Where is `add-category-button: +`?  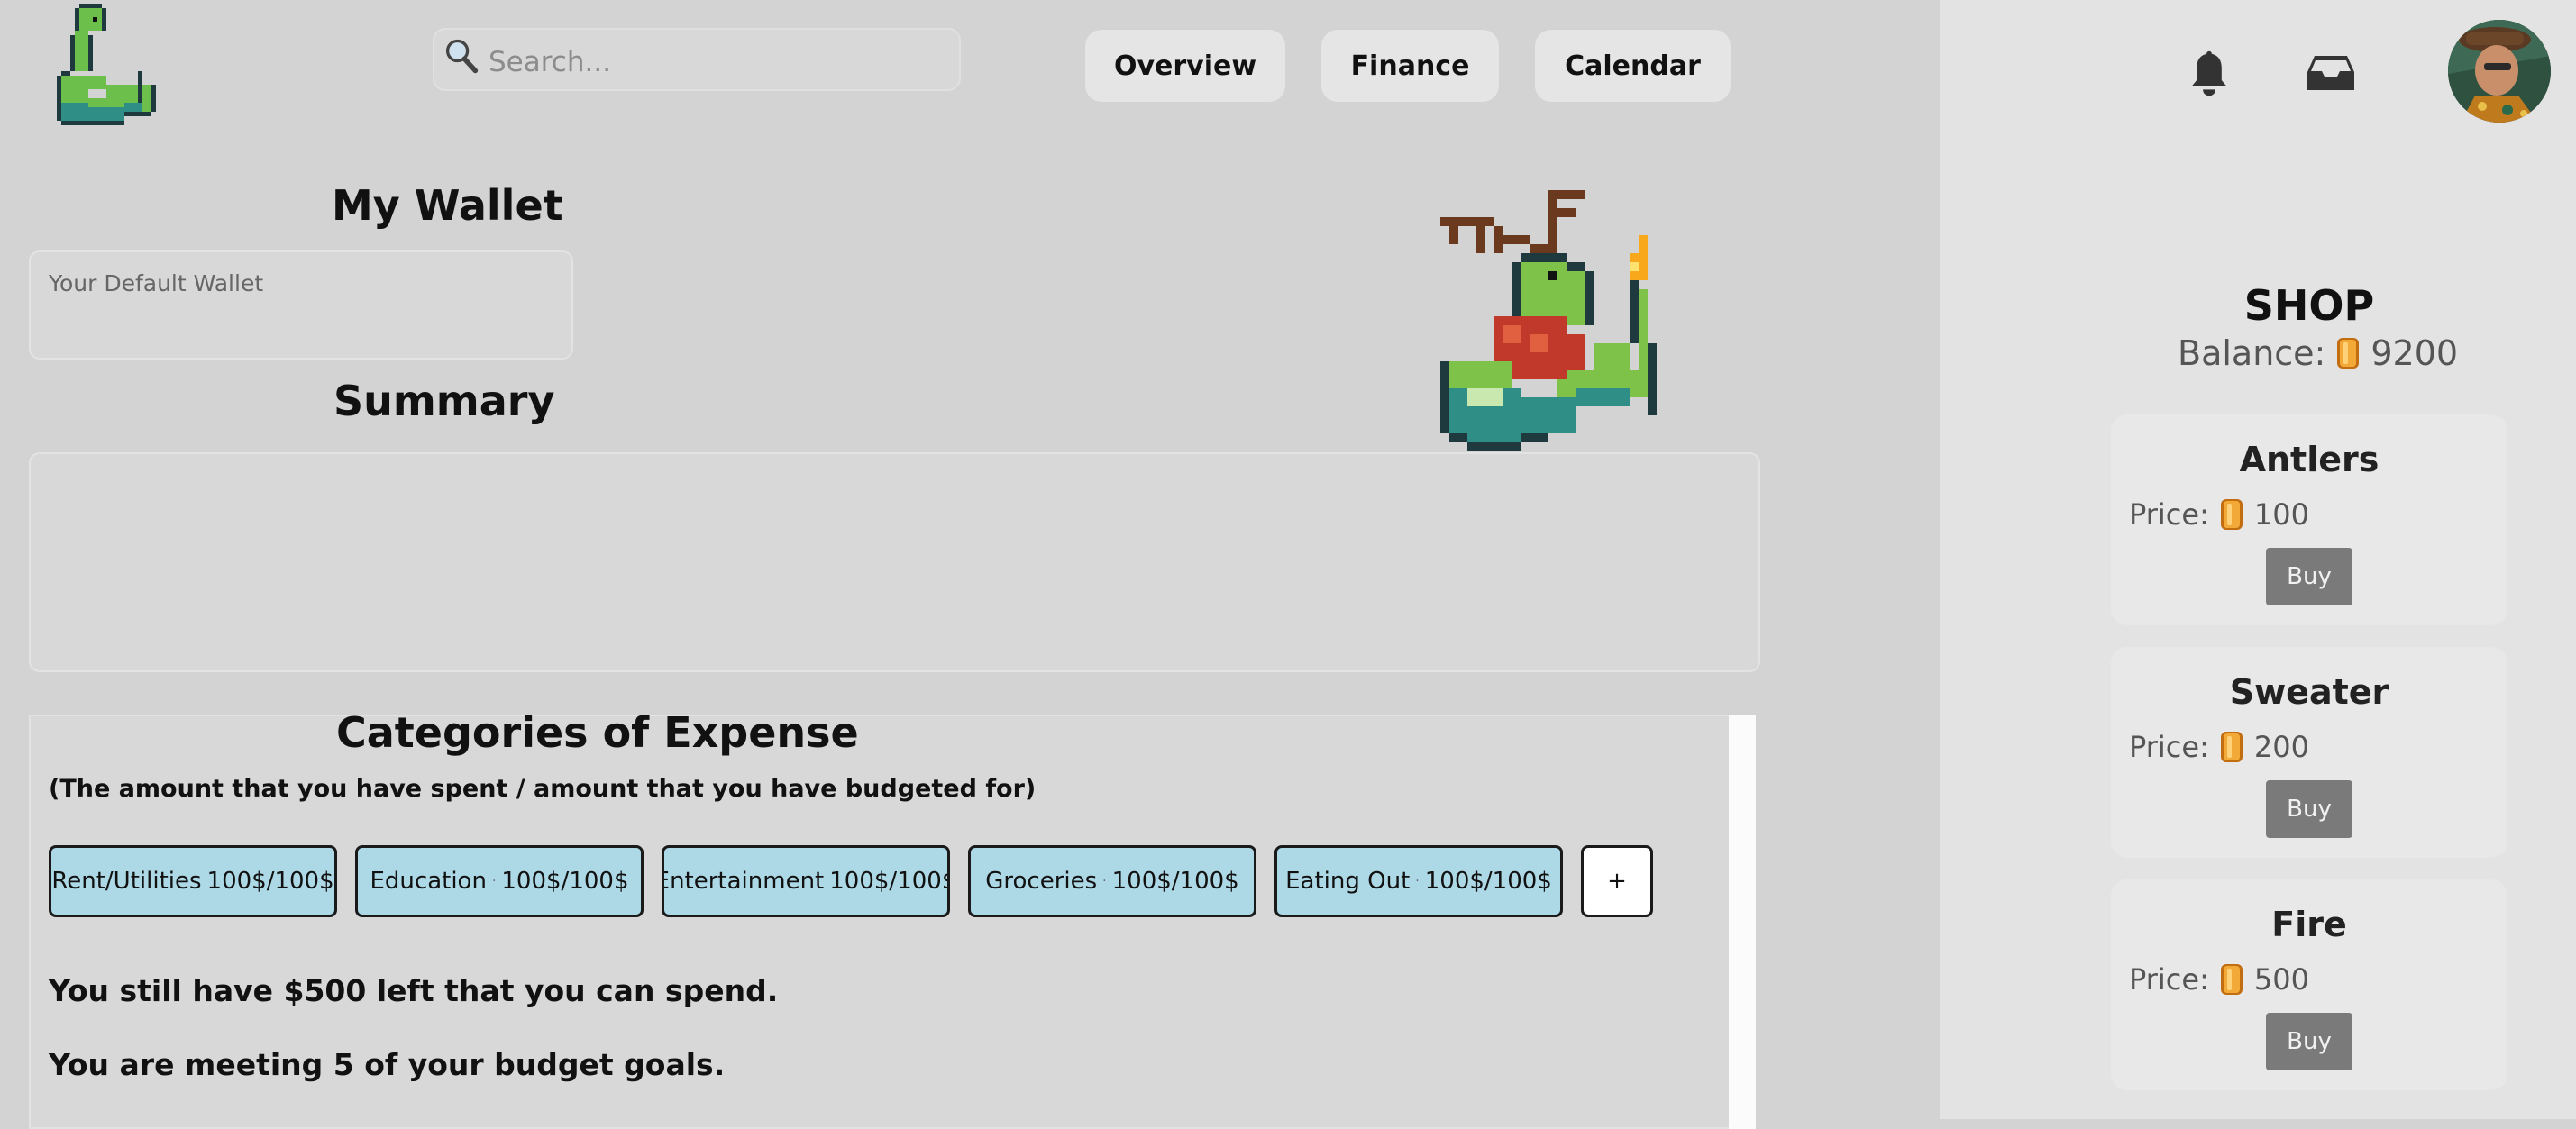 add-category-button: + is located at coordinates (1617, 881).